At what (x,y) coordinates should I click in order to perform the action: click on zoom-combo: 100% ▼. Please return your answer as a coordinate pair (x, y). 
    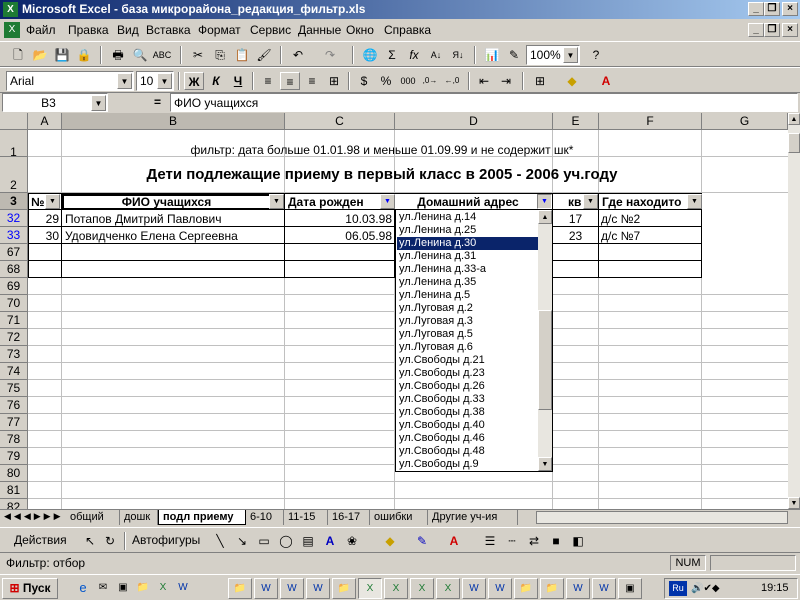
    Looking at the image, I should click on (553, 55).